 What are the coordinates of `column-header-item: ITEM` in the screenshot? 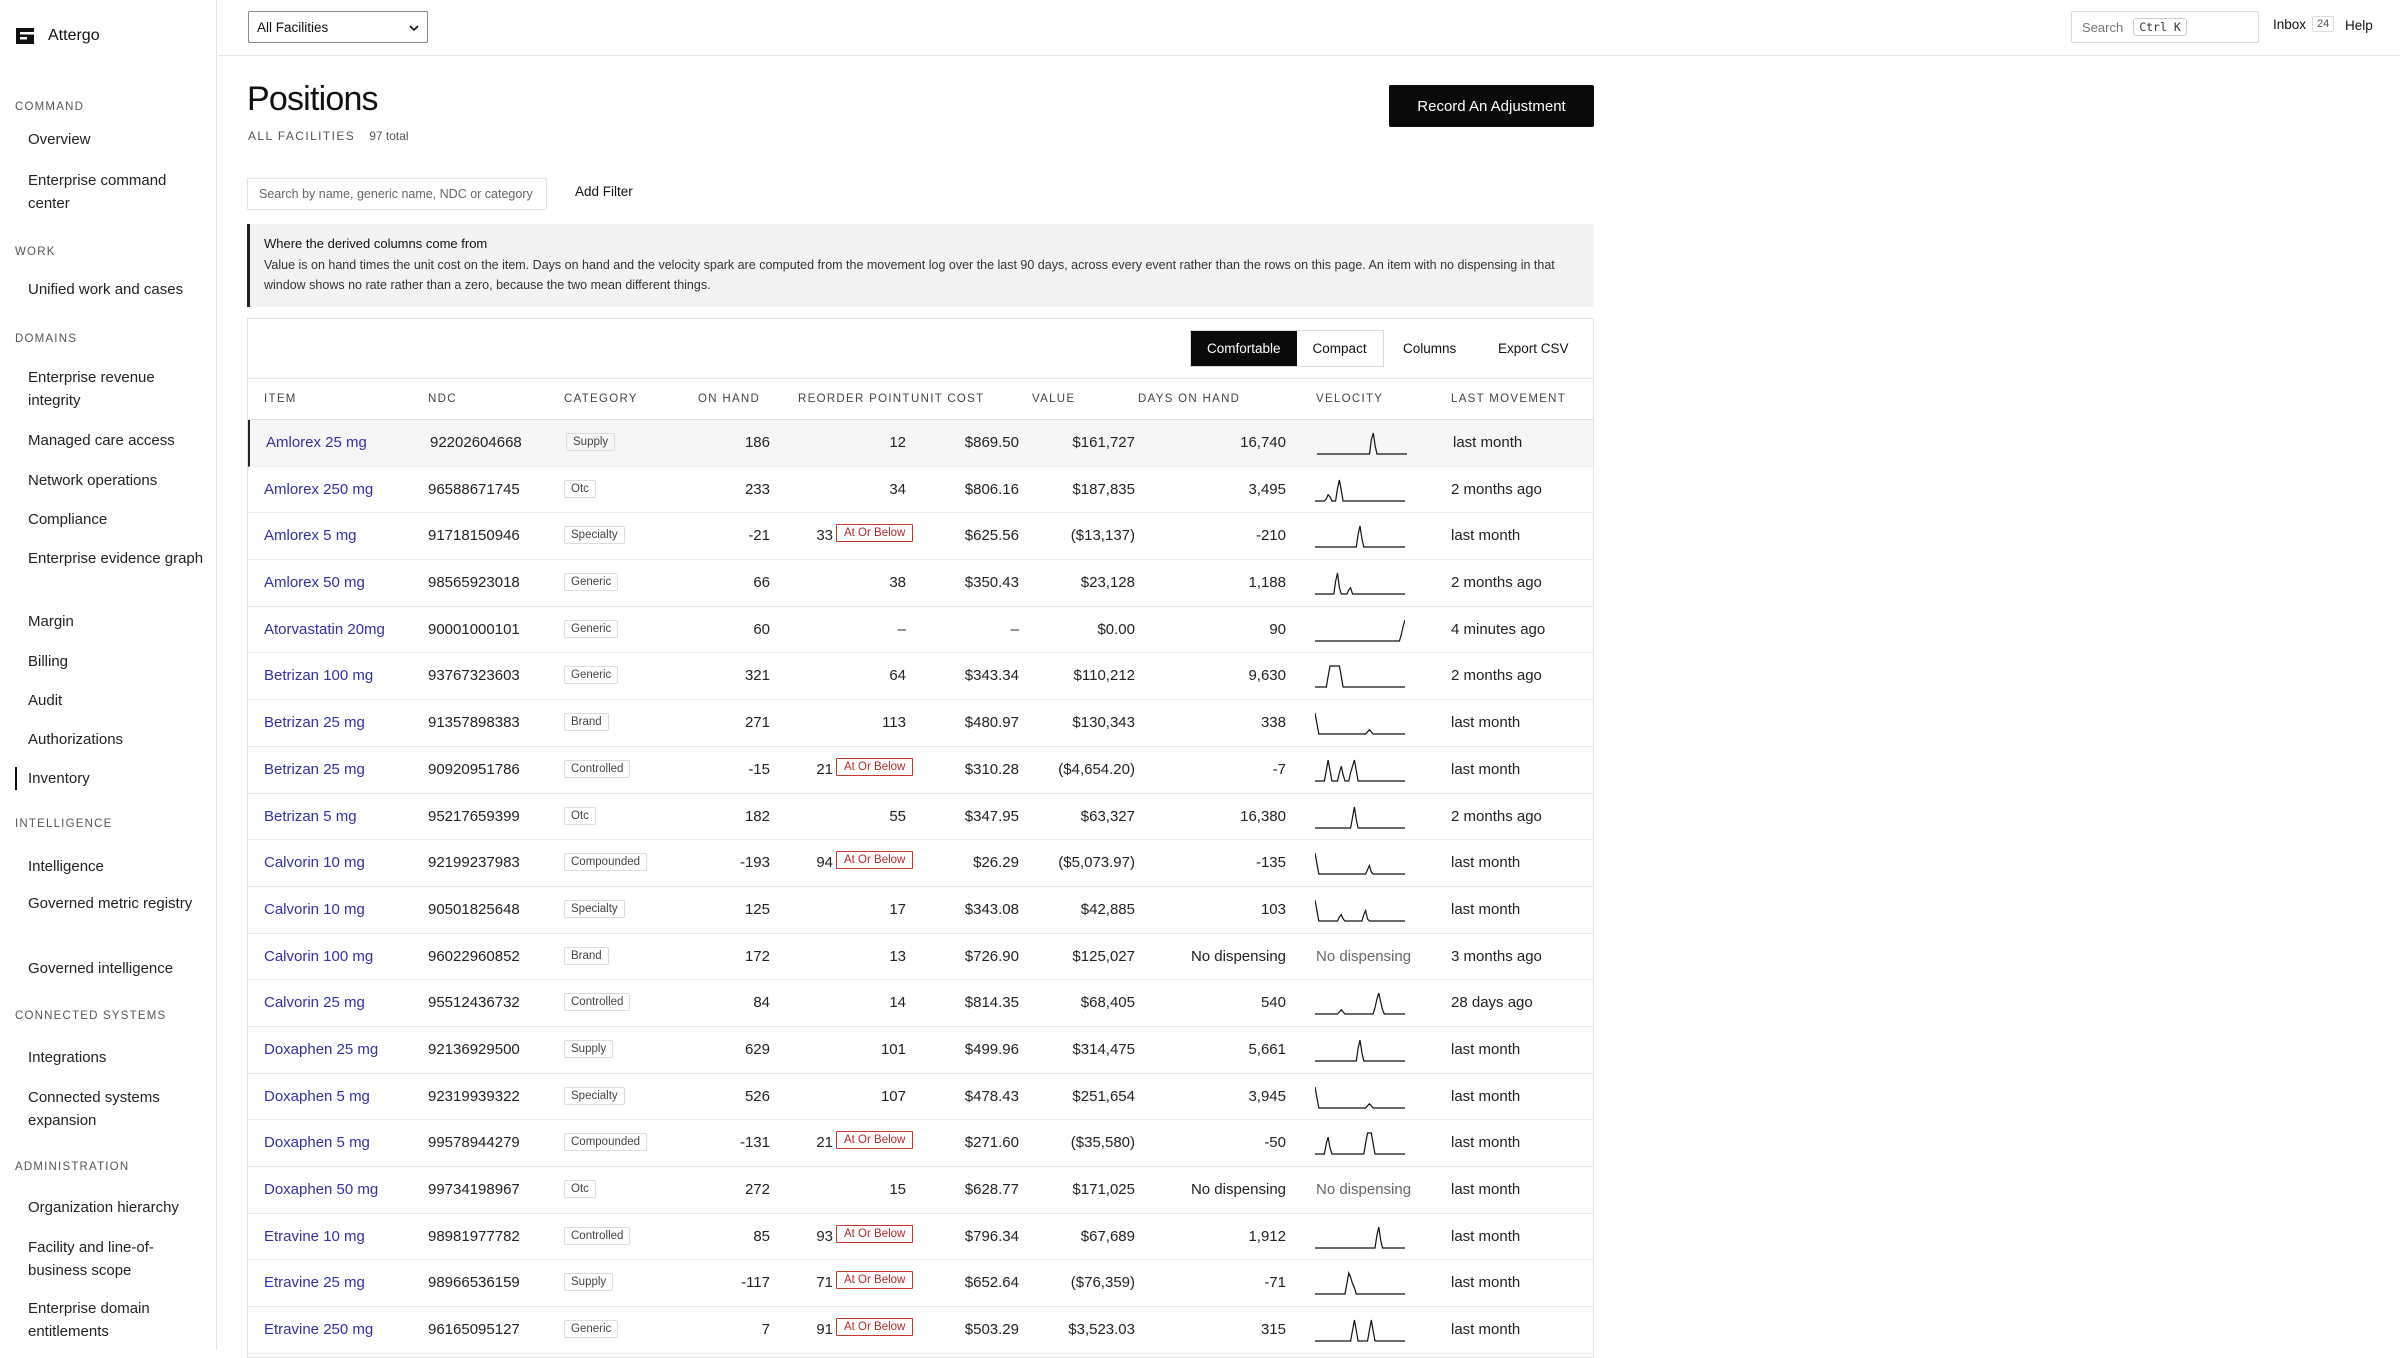 It's located at (280, 399).